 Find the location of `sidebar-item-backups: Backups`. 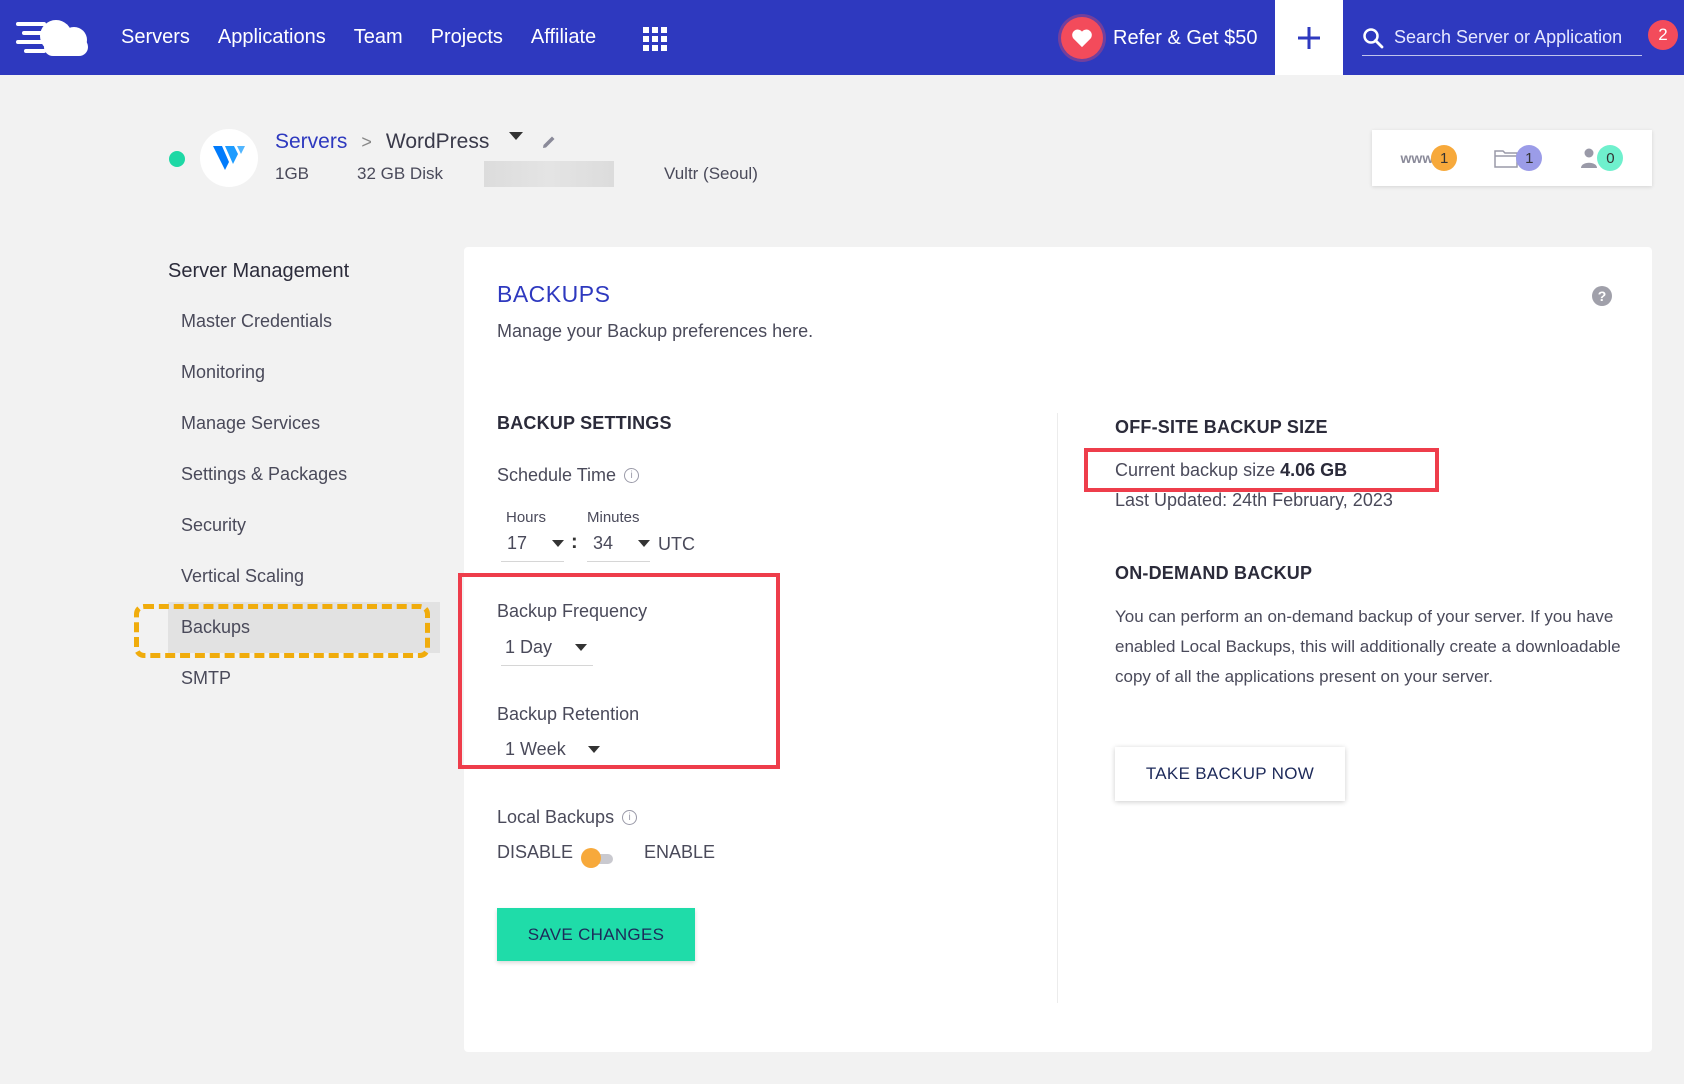

sidebar-item-backups: Backups is located at coordinates (304, 627).